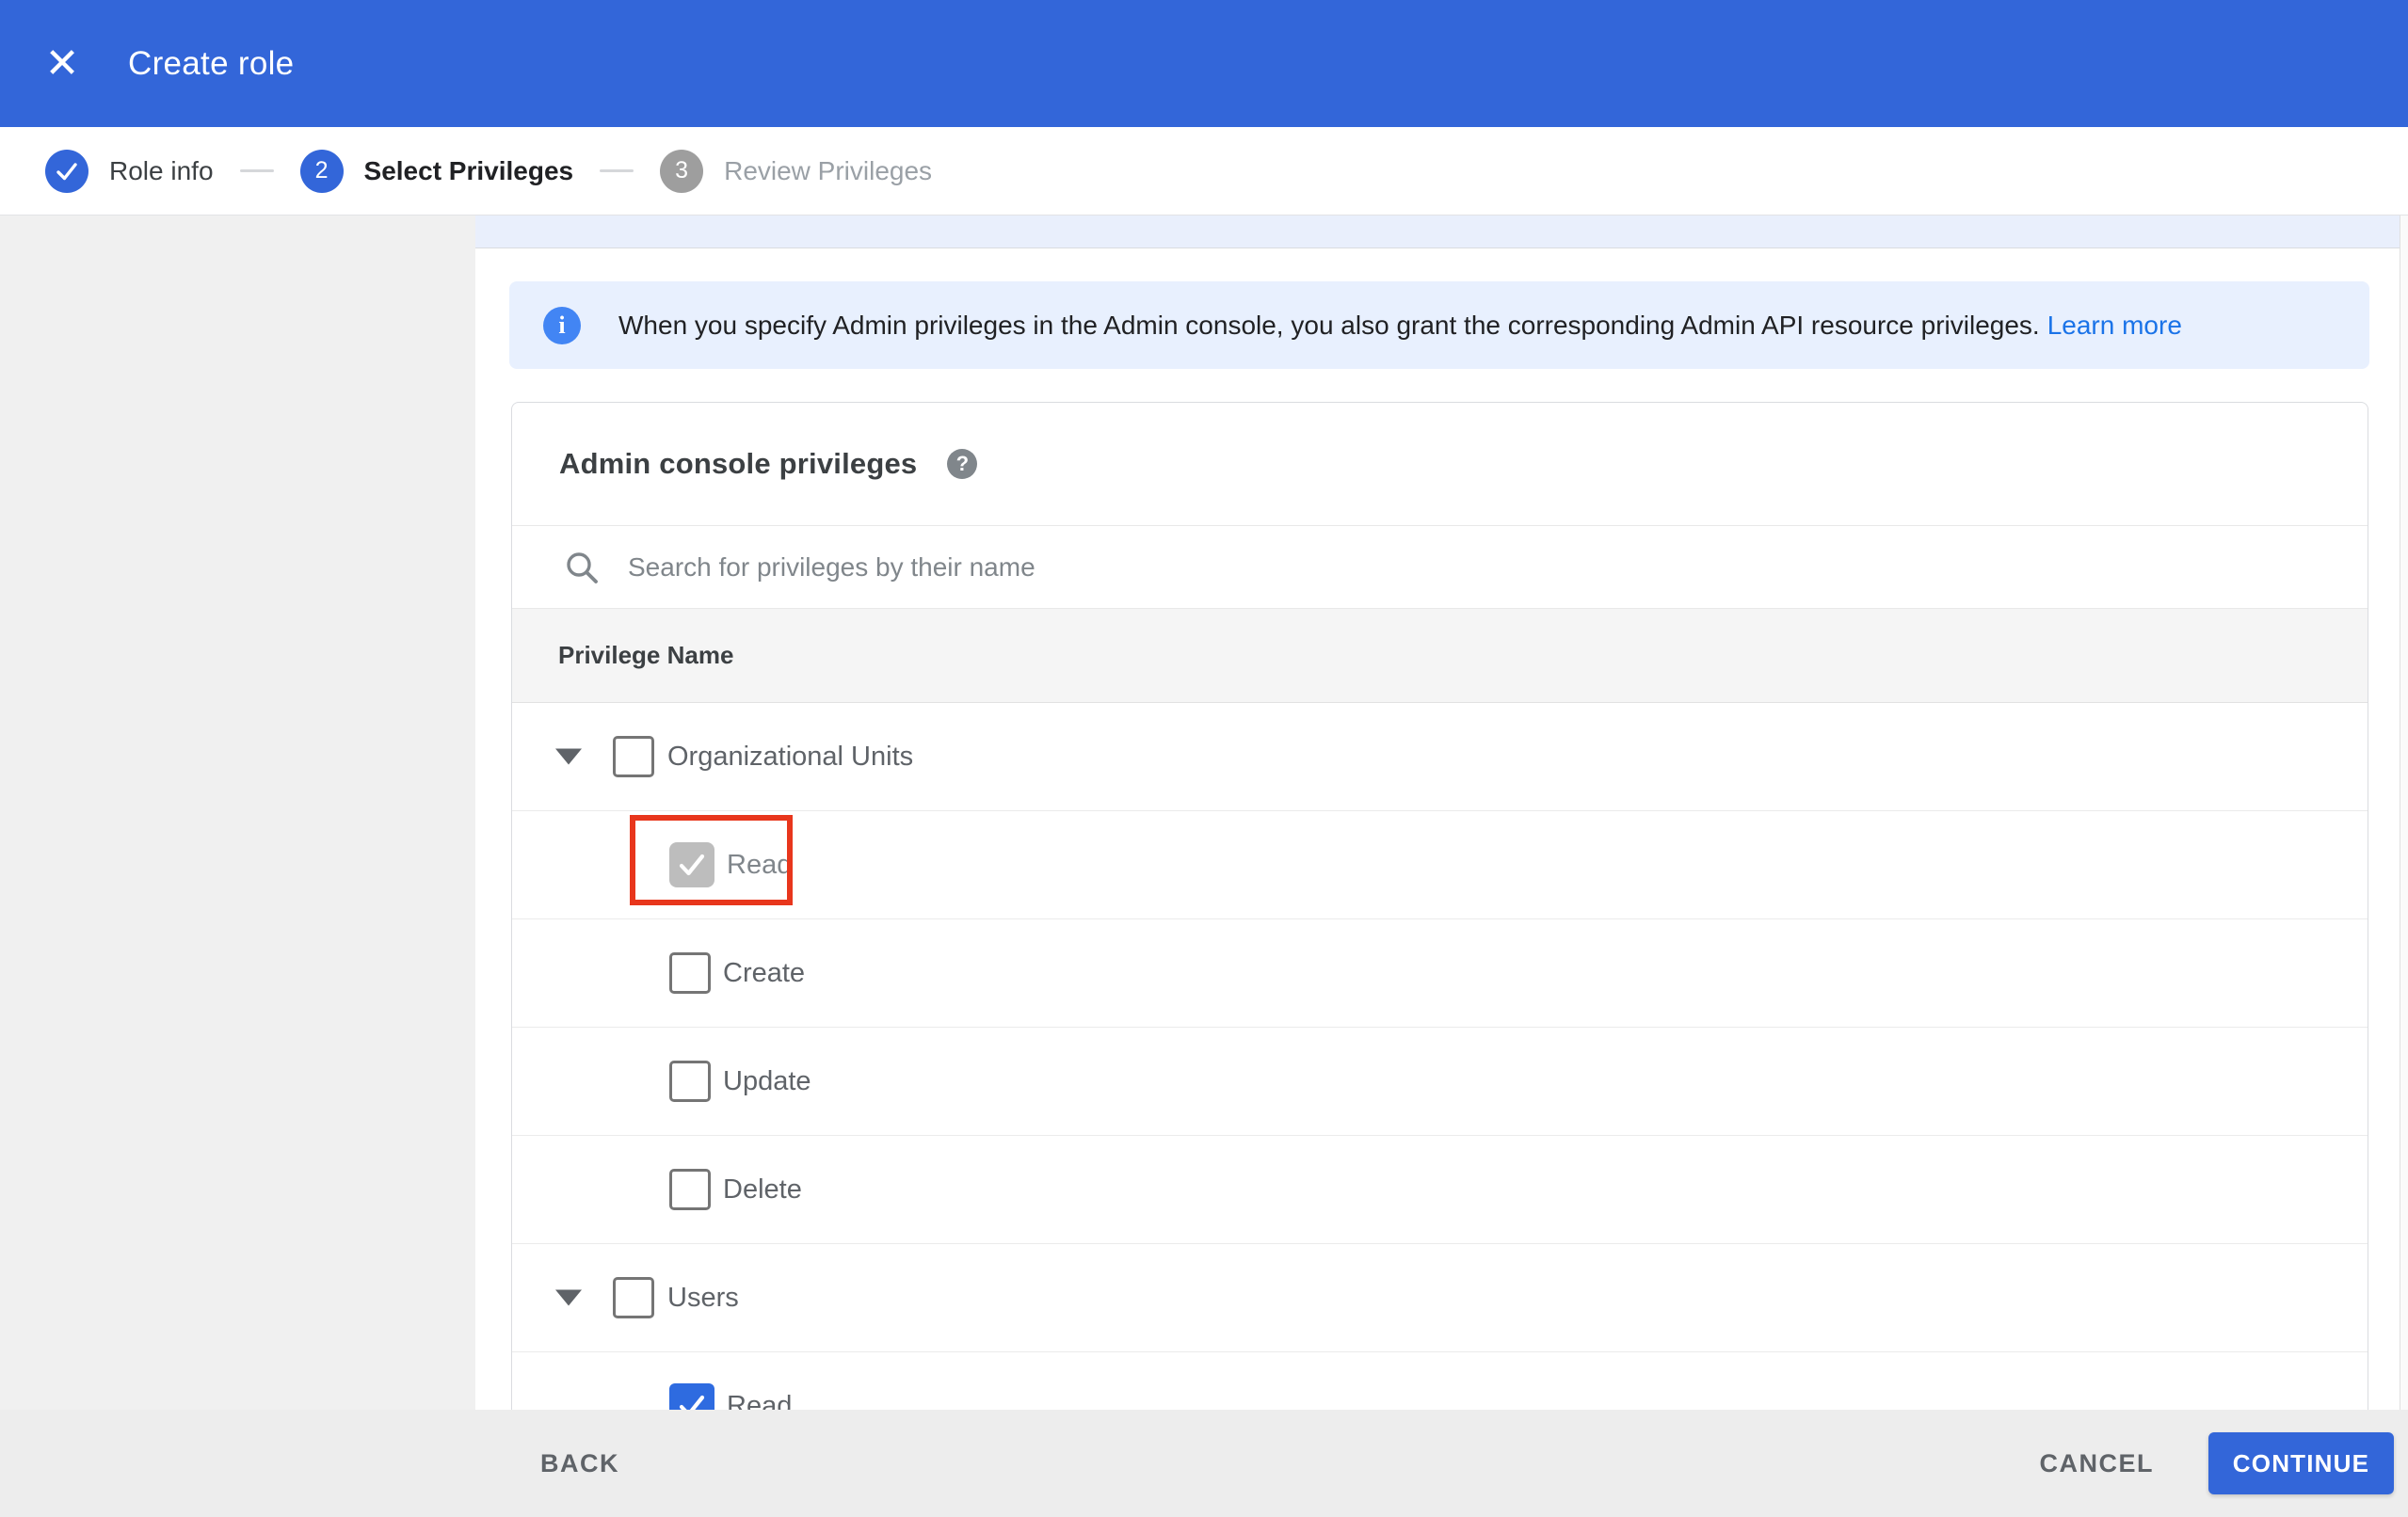  I want to click on row-label: Update, so click(767, 1081).